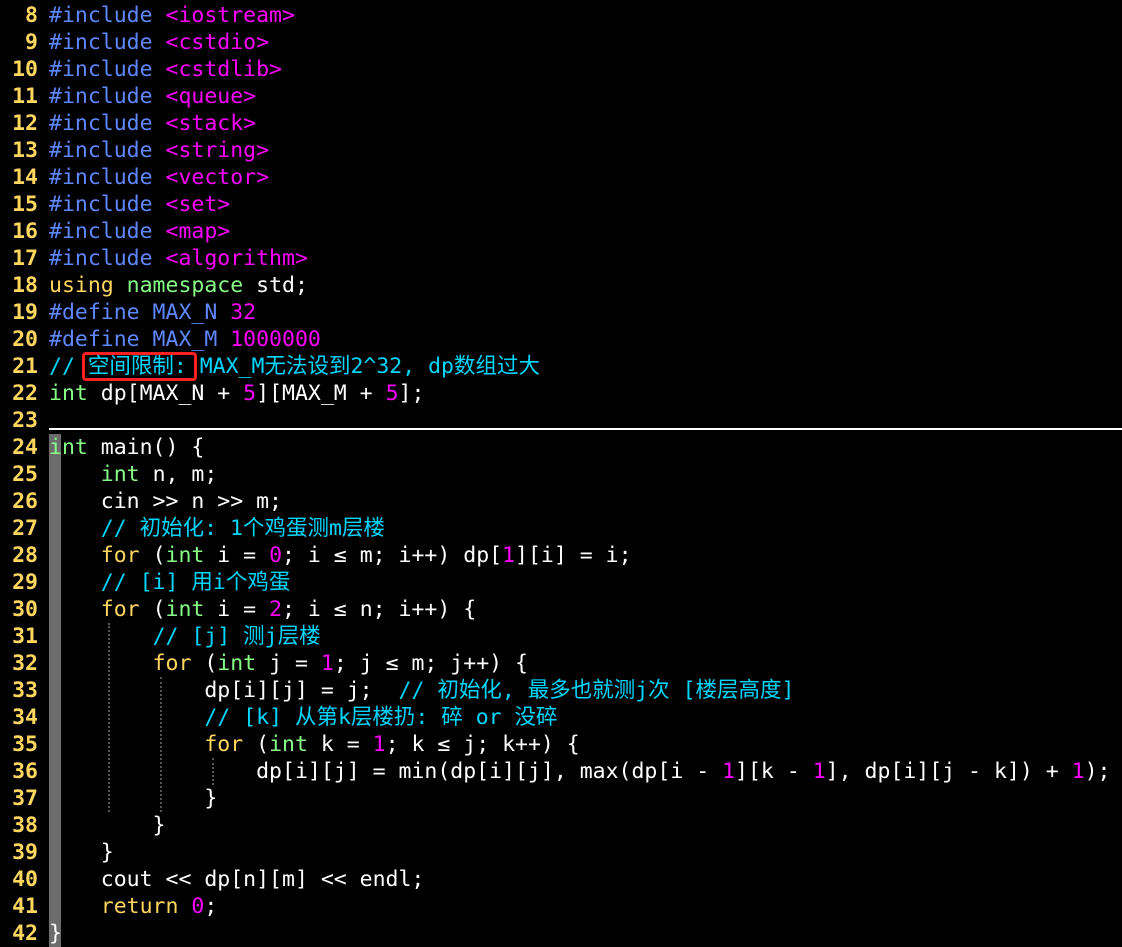 This screenshot has width=1122, height=947. I want to click on line-number: 16, so click(25, 231).